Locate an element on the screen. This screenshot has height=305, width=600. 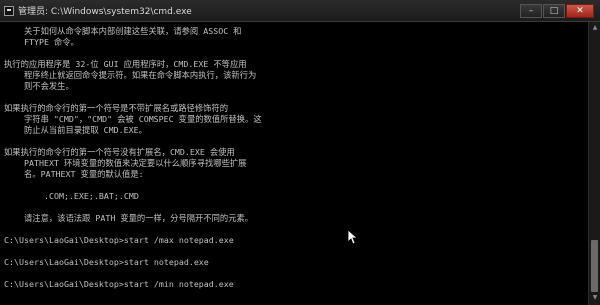
scroll-up-arrow-icon: ▲ is located at coordinates (595, 28).